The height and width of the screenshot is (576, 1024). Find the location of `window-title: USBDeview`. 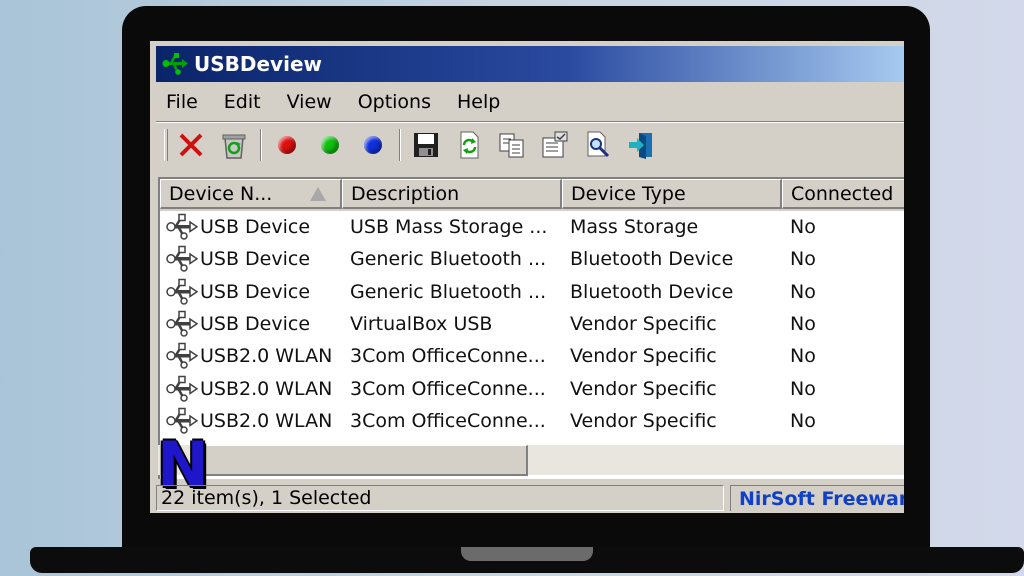

window-title: USBDeview is located at coordinates (258, 64).